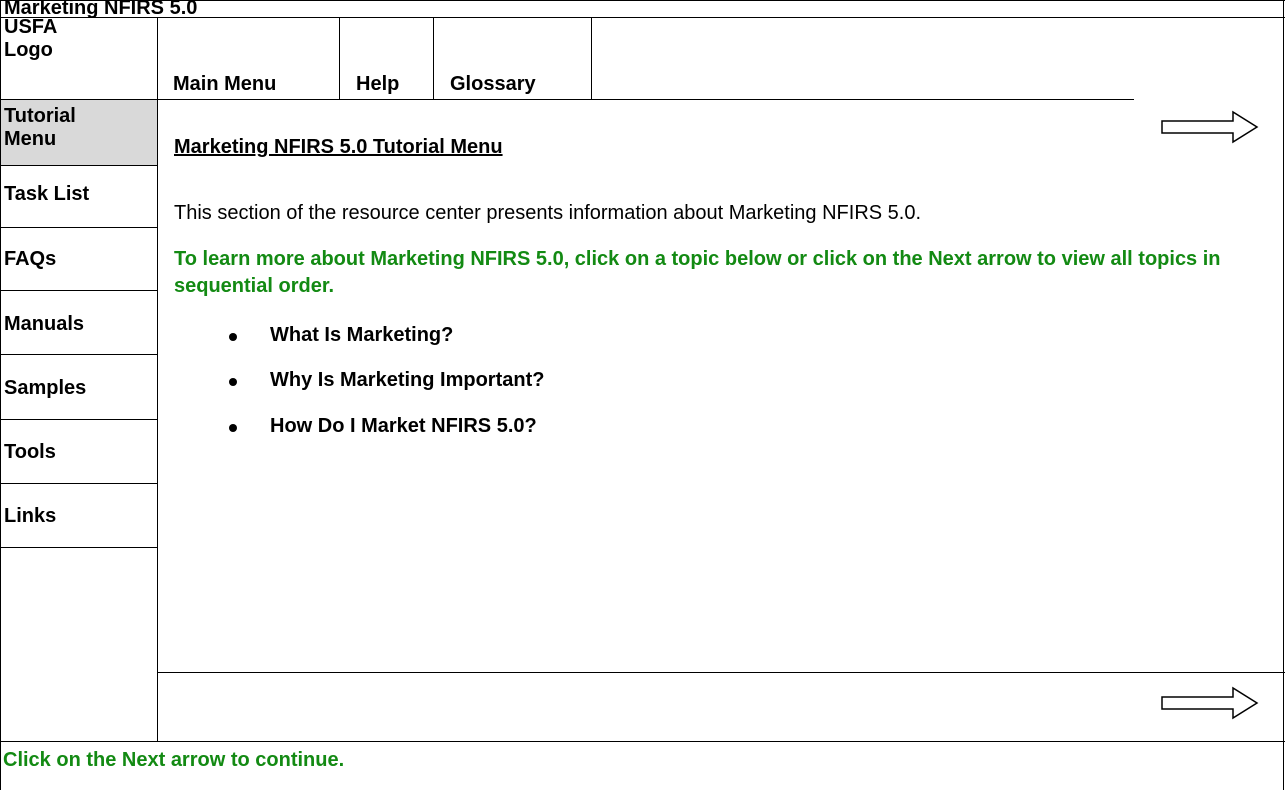  I want to click on content-bottom-line, so click(721, 672).